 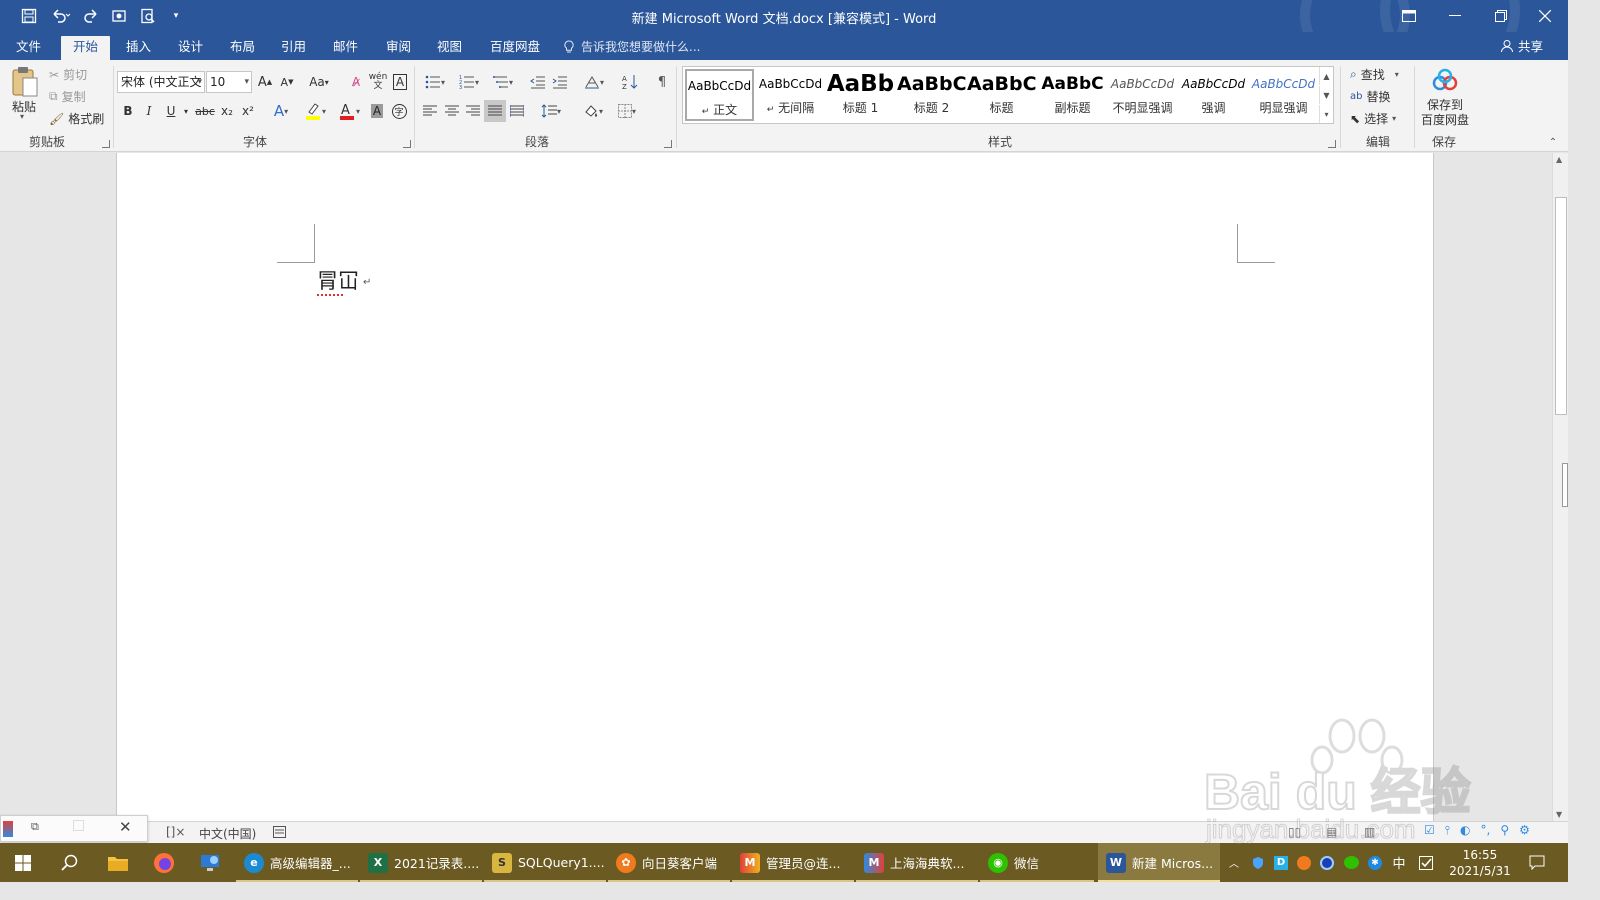 I want to click on enclose-characters-icon: 字, so click(x=399, y=111).